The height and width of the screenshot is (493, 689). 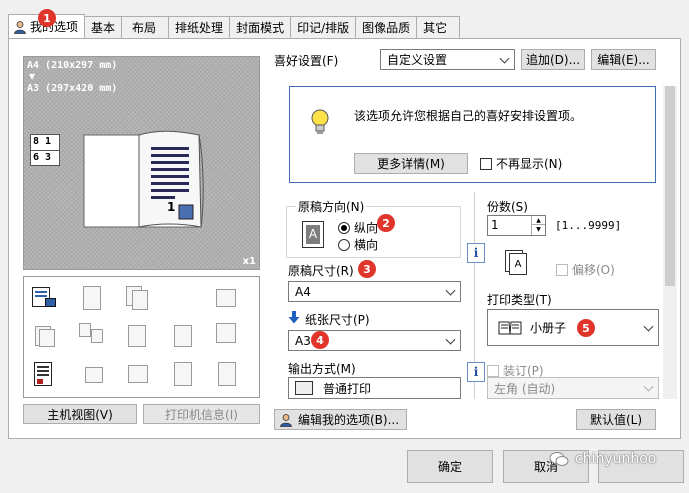 What do you see at coordinates (313, 234) in the screenshot?
I see `portrait-page-icon: A` at bounding box center [313, 234].